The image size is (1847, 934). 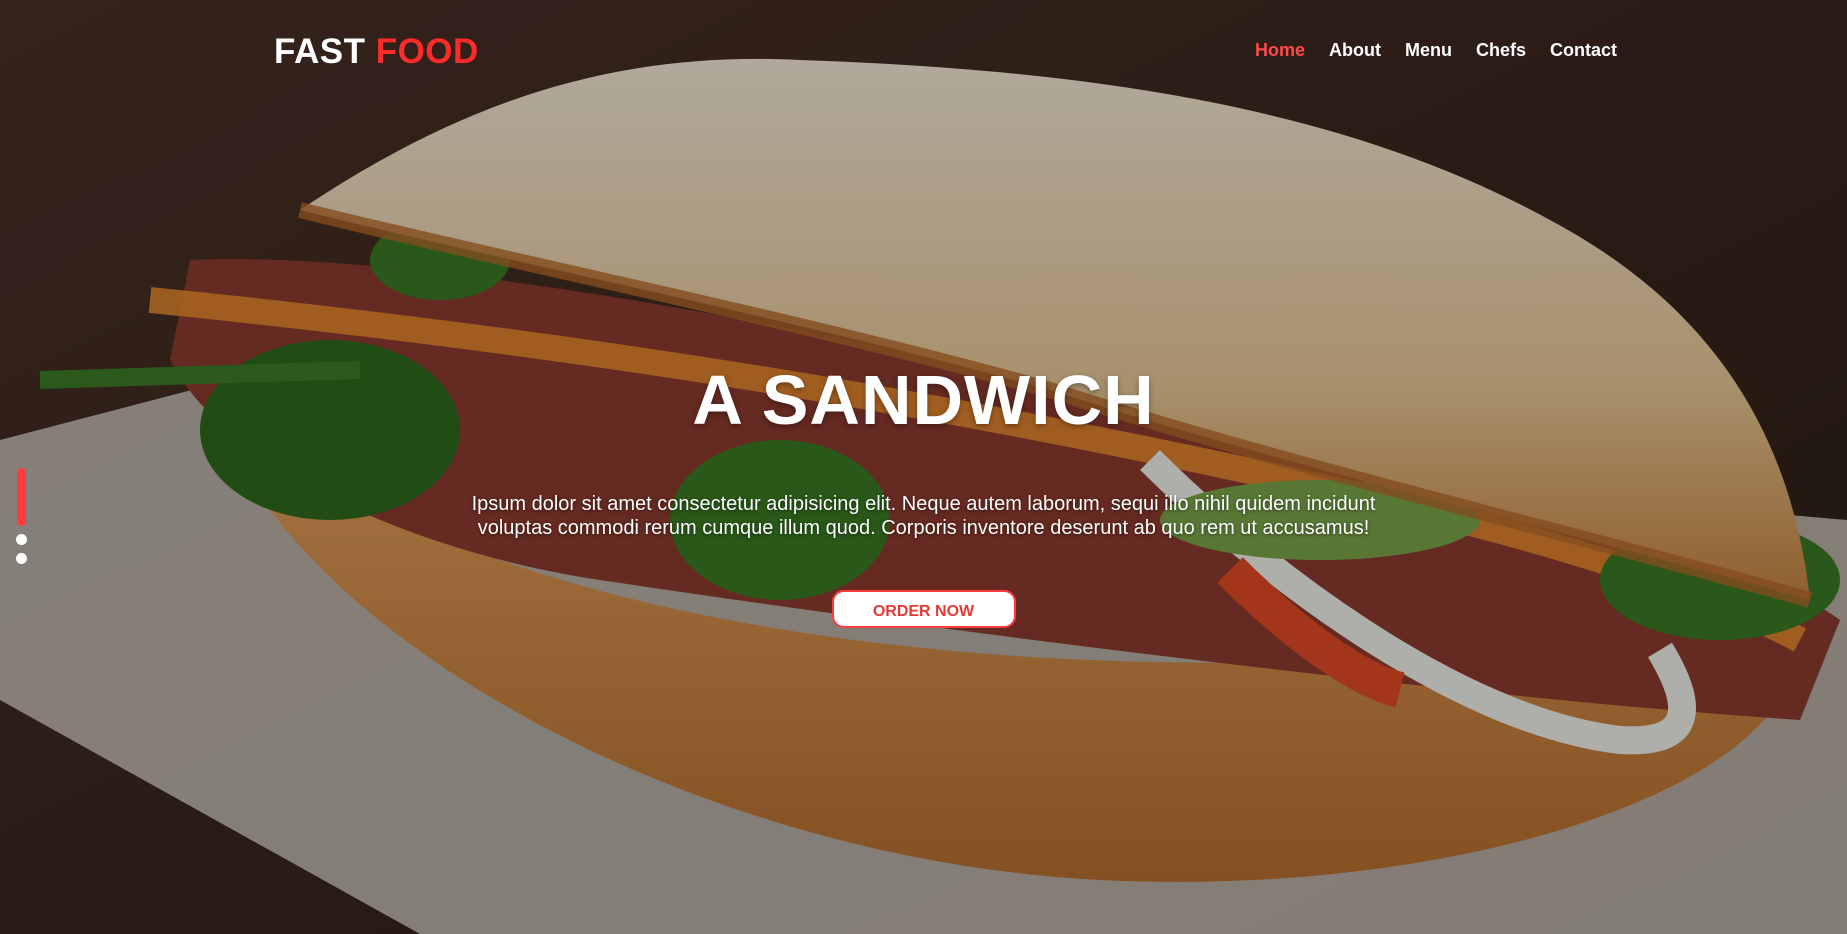 What do you see at coordinates (1501, 50) in the screenshot?
I see `nav-link-chefs: Chefs` at bounding box center [1501, 50].